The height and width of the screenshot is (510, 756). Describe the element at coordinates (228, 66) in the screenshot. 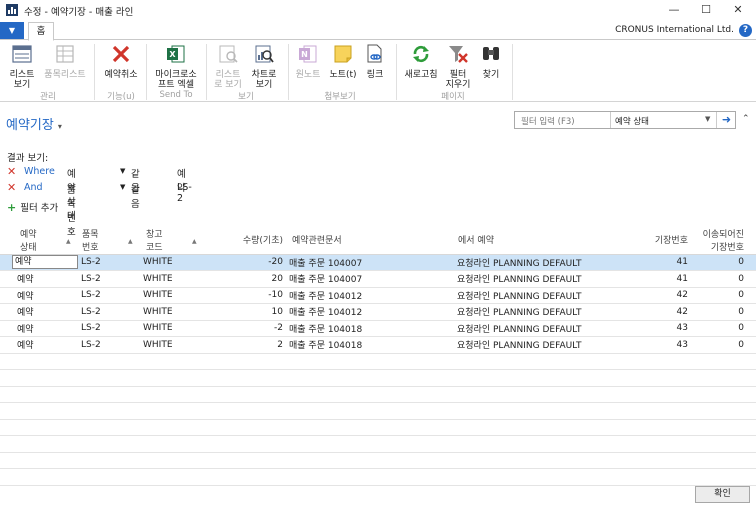

I see `list-report-button: 리스트 로 보기` at that location.